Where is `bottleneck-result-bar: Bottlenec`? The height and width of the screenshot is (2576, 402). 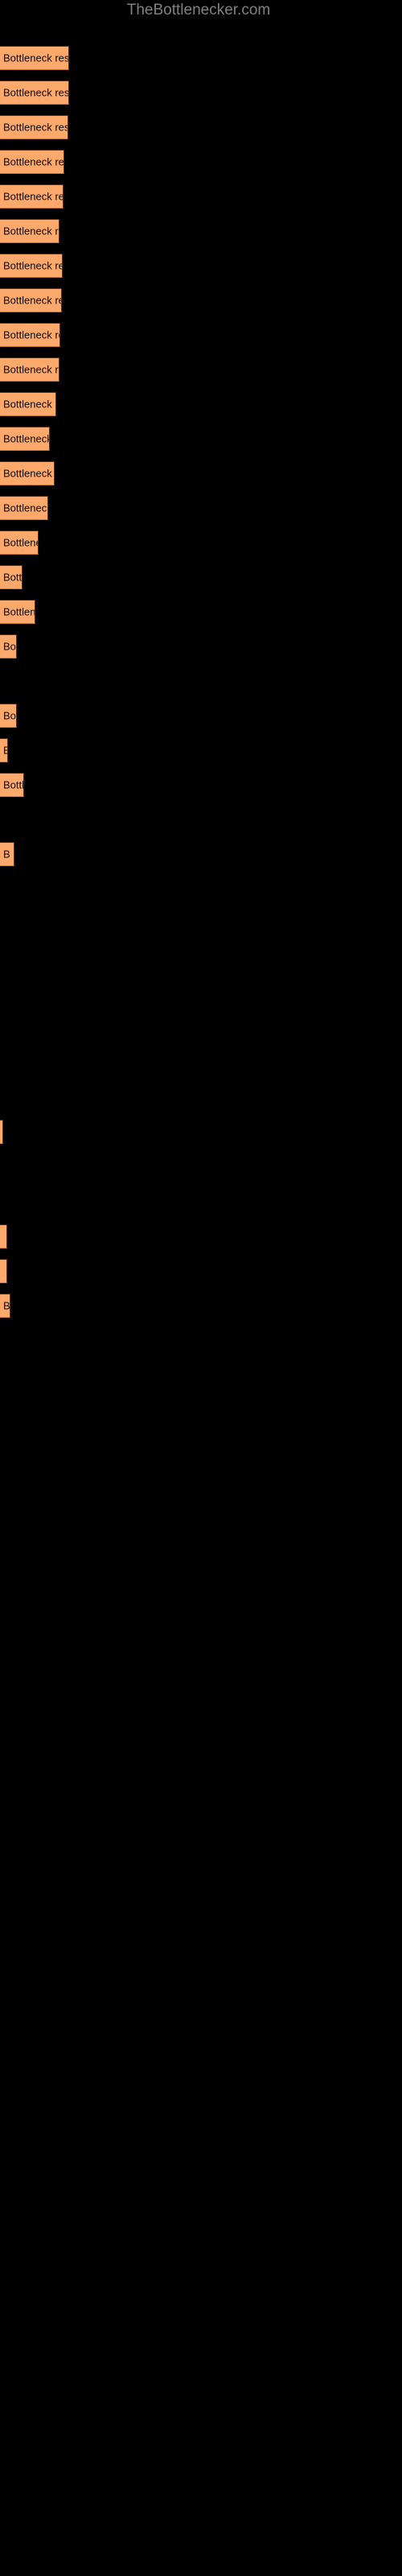 bottleneck-result-bar: Bottlenec is located at coordinates (19, 542).